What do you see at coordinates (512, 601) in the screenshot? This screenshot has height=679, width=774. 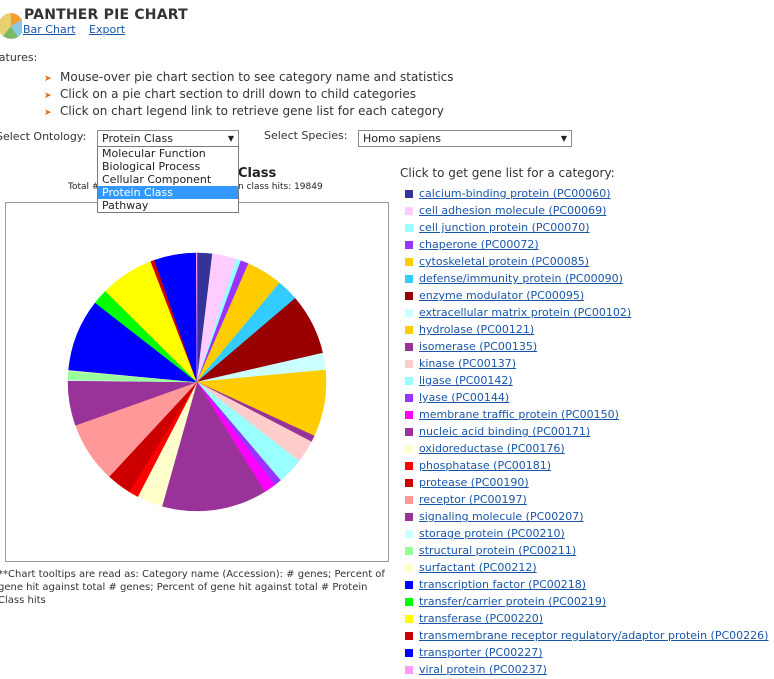 I see `legend-link: transfer/carrier protein (PC00219)` at bounding box center [512, 601].